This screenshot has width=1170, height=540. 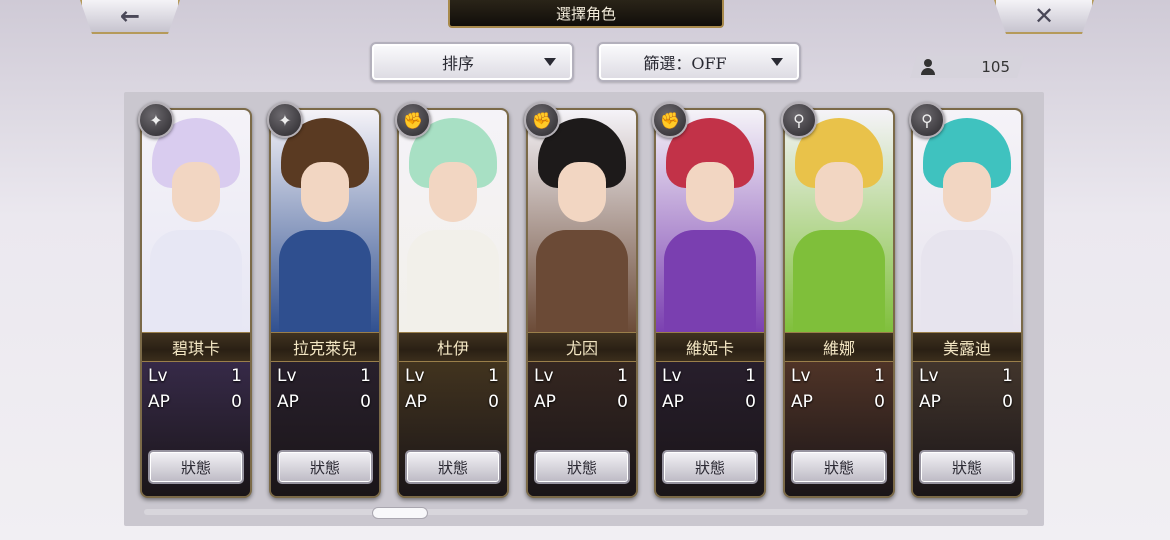 I want to click on character-name: 尤因, so click(x=582, y=347).